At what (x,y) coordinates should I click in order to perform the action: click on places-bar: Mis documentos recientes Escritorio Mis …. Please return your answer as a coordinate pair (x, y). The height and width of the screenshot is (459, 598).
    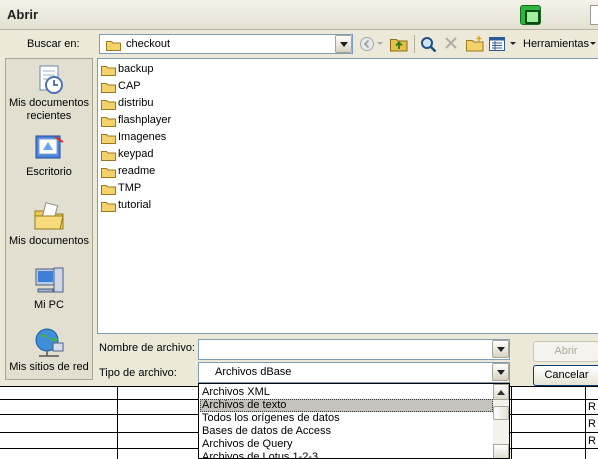
    Looking at the image, I should click on (49, 219).